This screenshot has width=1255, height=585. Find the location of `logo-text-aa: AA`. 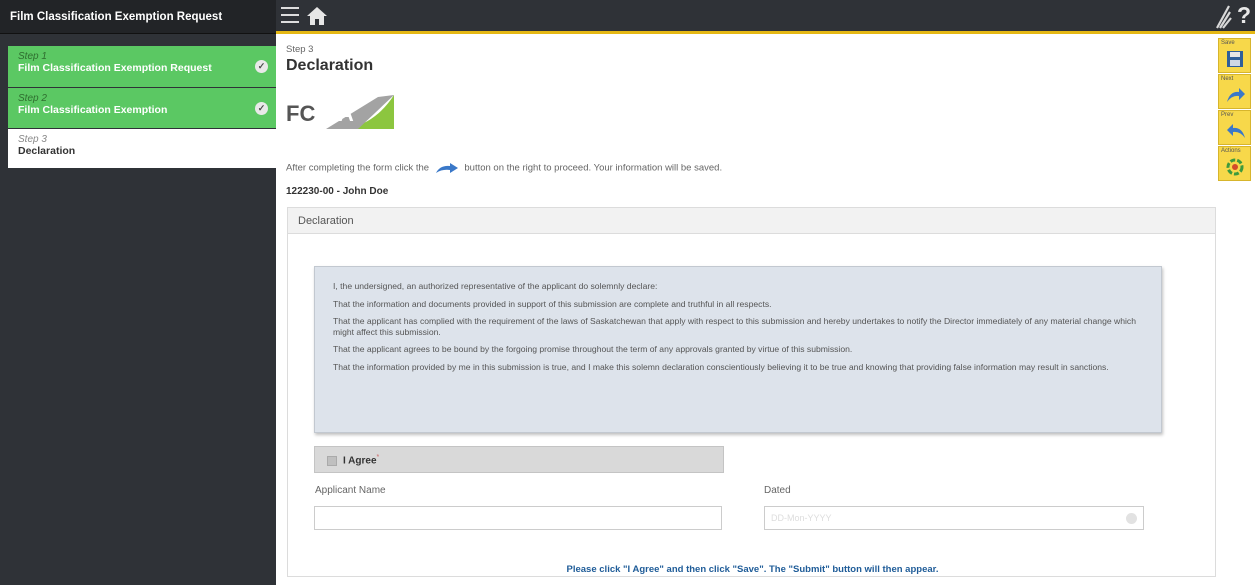

logo-text-aa: AA is located at coordinates (338, 113).